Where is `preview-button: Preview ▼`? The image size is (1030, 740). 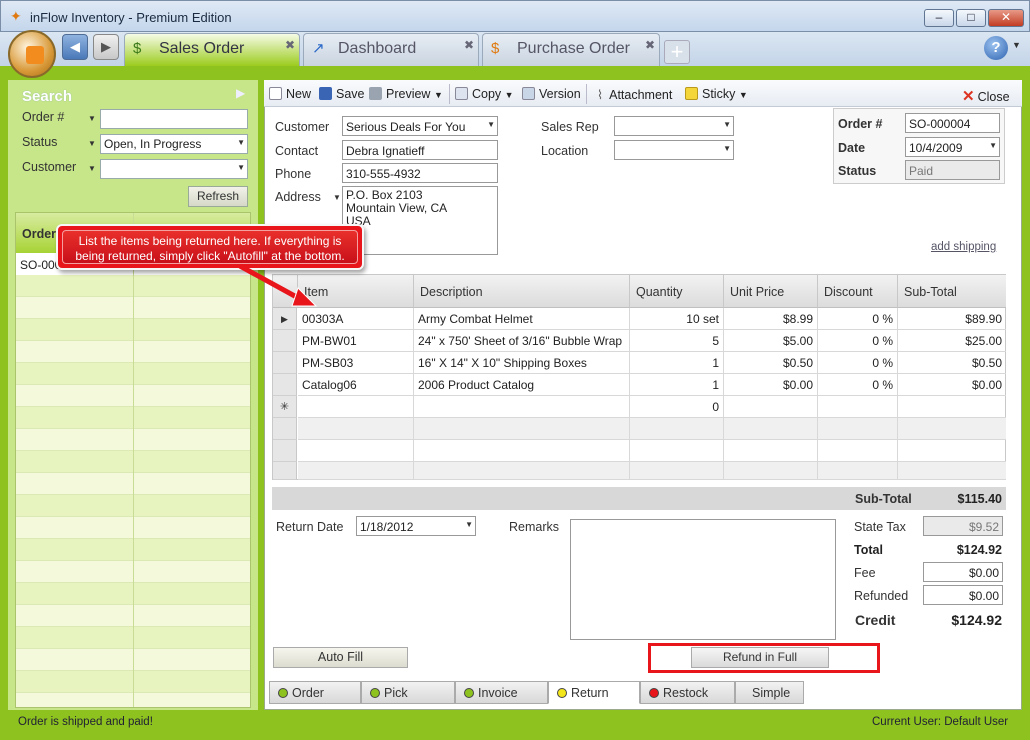 preview-button: Preview ▼ is located at coordinates (406, 94).